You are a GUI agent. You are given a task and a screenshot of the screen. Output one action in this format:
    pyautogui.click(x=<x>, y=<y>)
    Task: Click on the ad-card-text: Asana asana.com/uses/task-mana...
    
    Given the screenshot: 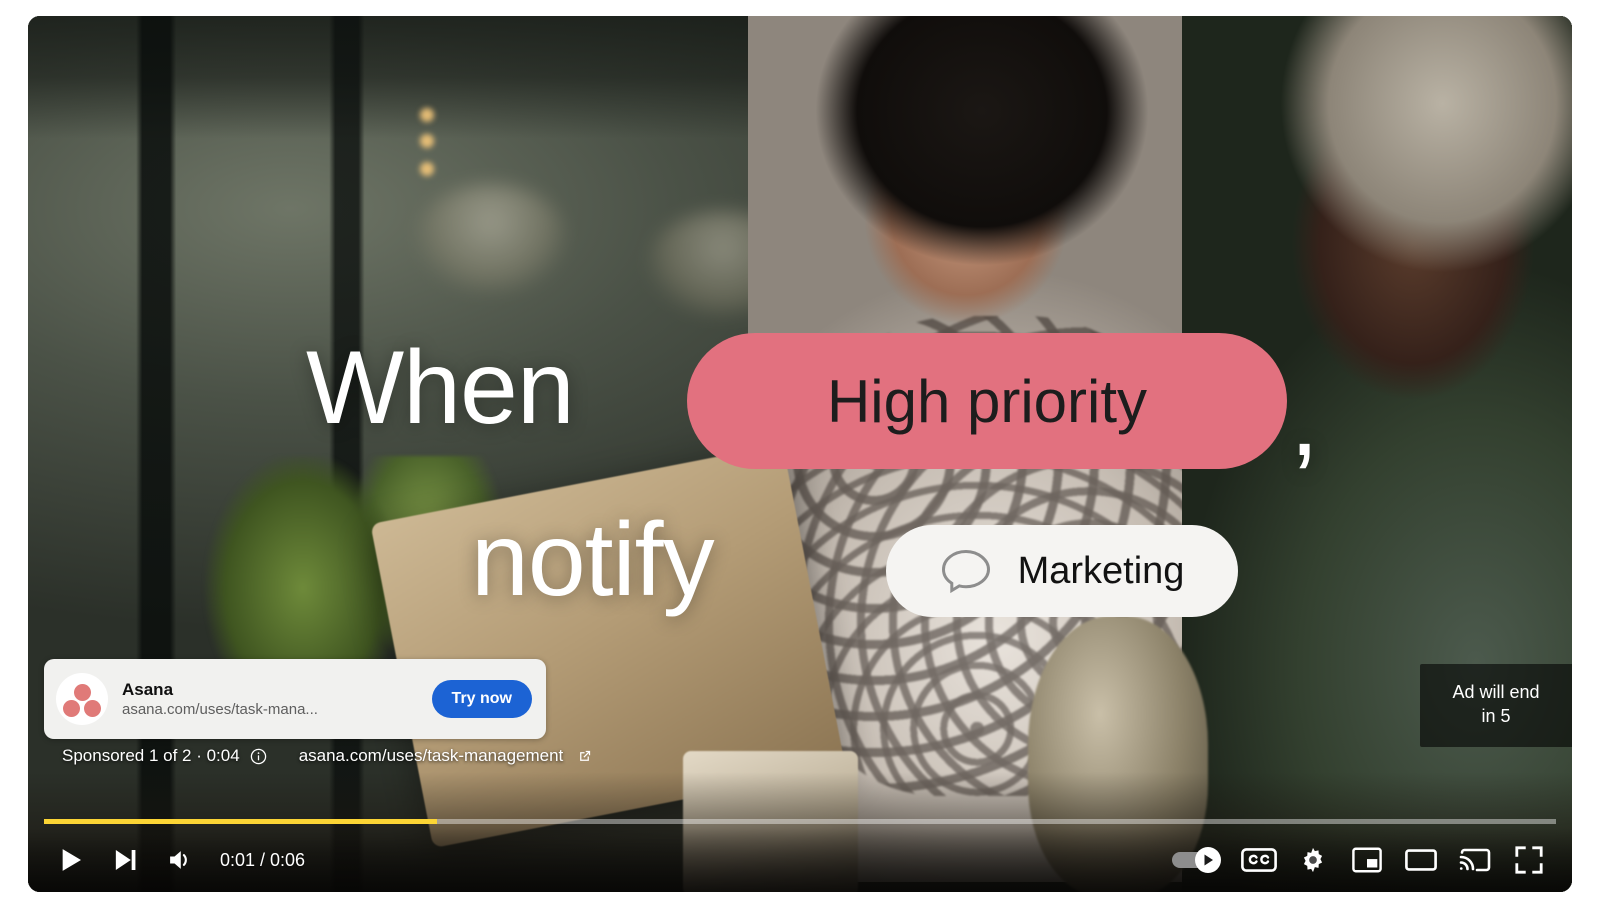 What is the action you would take?
    pyautogui.click(x=270, y=699)
    